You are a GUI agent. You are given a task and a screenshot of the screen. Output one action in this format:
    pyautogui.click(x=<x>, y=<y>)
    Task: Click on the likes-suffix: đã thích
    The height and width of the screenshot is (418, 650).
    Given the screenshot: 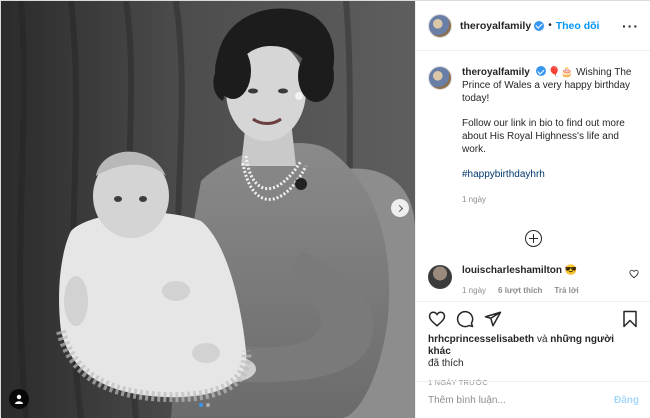 What is the action you would take?
    pyautogui.click(x=446, y=363)
    